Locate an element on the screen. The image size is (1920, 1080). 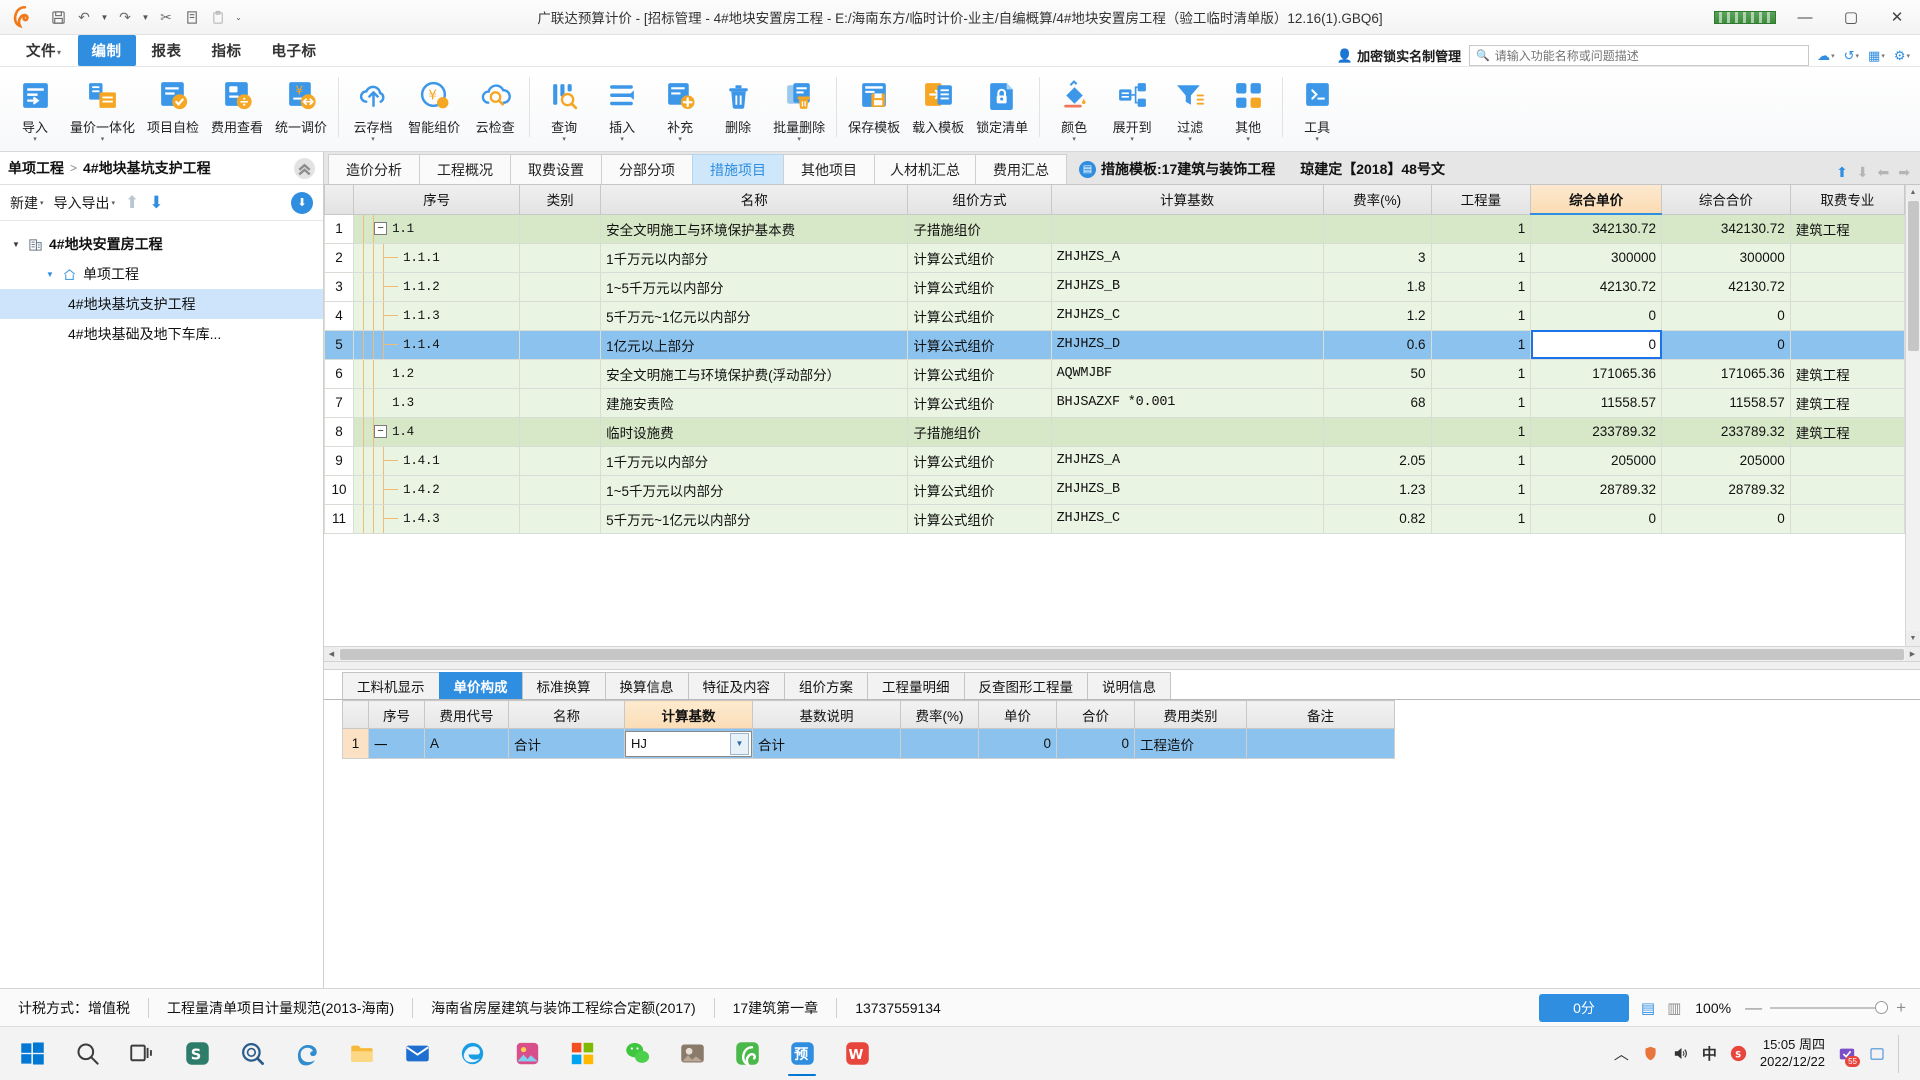
new-button: 新建 ▾ is located at coordinates (27, 203).